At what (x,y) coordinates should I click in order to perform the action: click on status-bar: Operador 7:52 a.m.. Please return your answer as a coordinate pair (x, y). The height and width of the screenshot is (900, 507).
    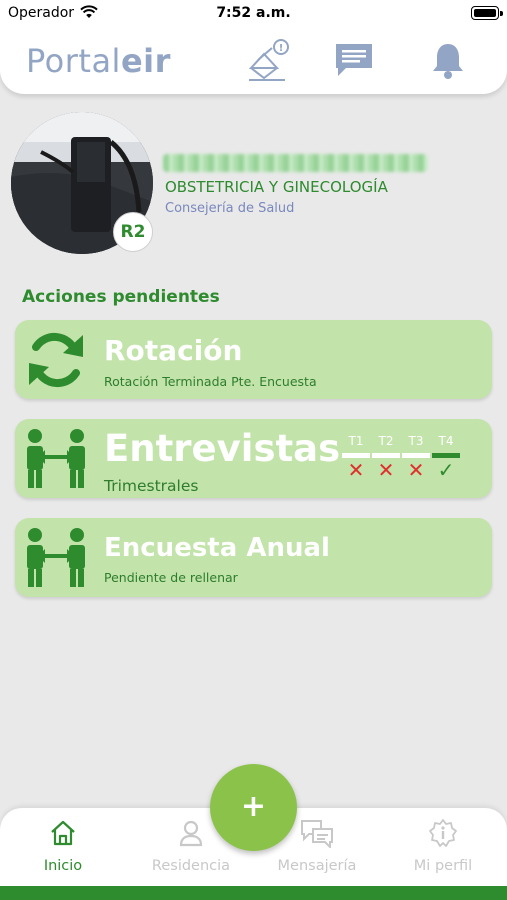
    Looking at the image, I should click on (253, 14).